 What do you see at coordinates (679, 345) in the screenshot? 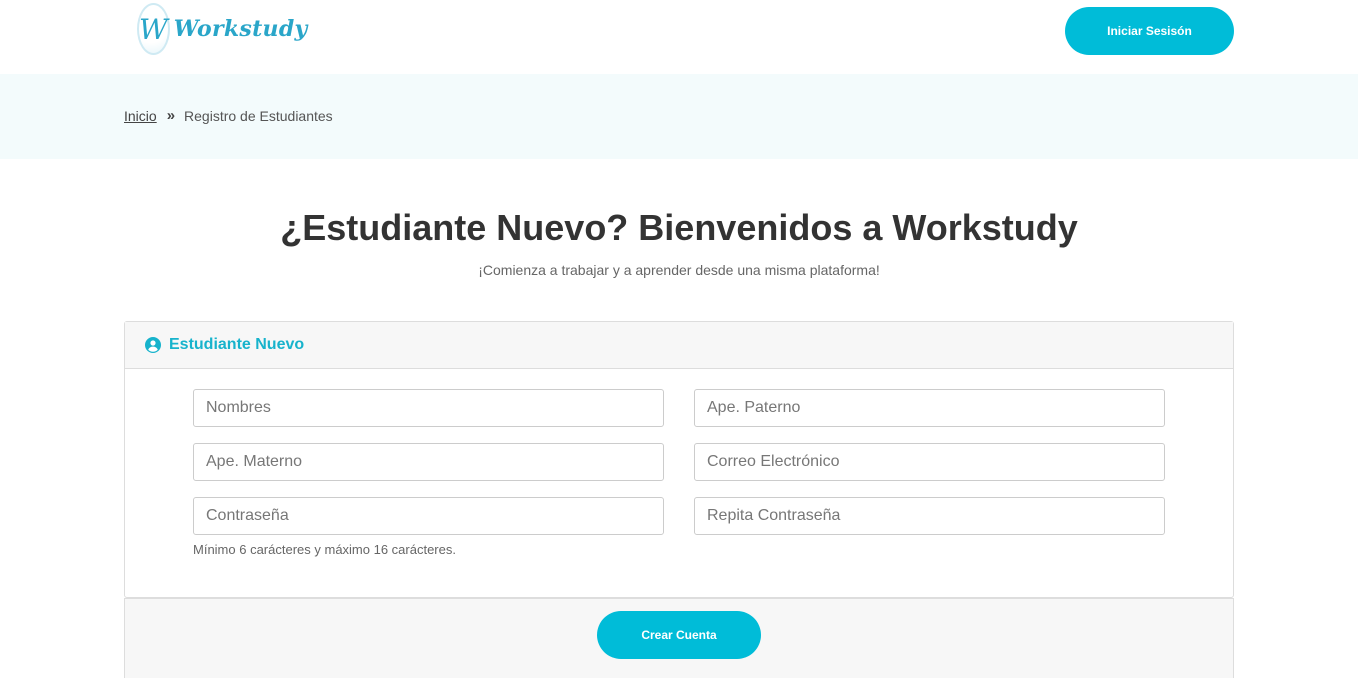
I see `card-header: Estudiante Nuevo` at bounding box center [679, 345].